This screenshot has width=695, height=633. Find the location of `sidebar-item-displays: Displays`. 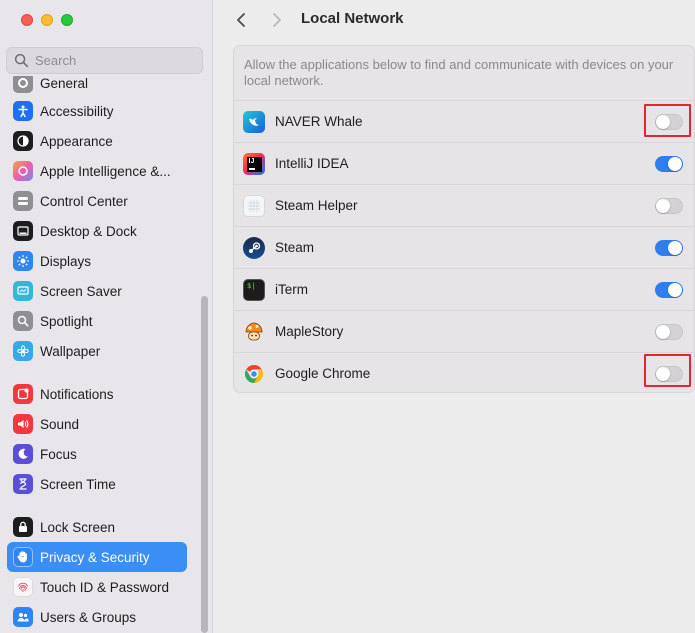

sidebar-item-displays: Displays is located at coordinates (97, 261).